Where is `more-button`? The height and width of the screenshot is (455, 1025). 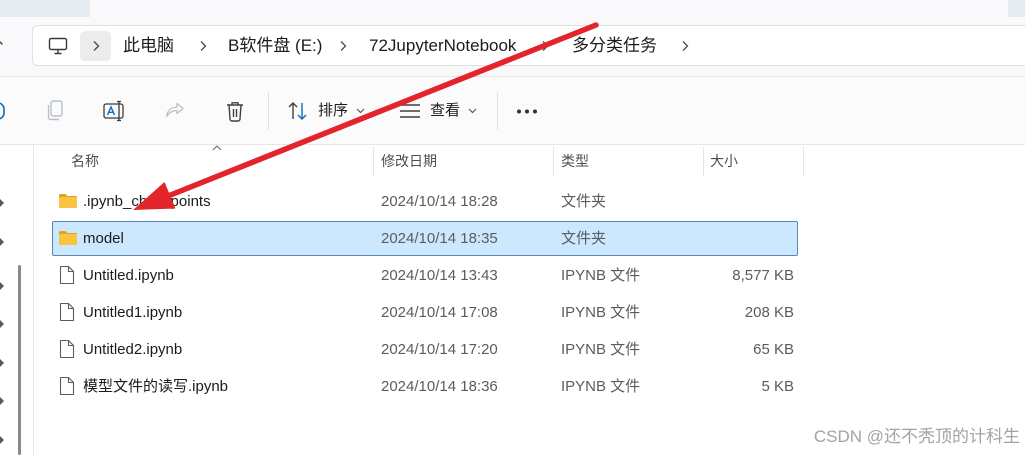 more-button is located at coordinates (527, 111).